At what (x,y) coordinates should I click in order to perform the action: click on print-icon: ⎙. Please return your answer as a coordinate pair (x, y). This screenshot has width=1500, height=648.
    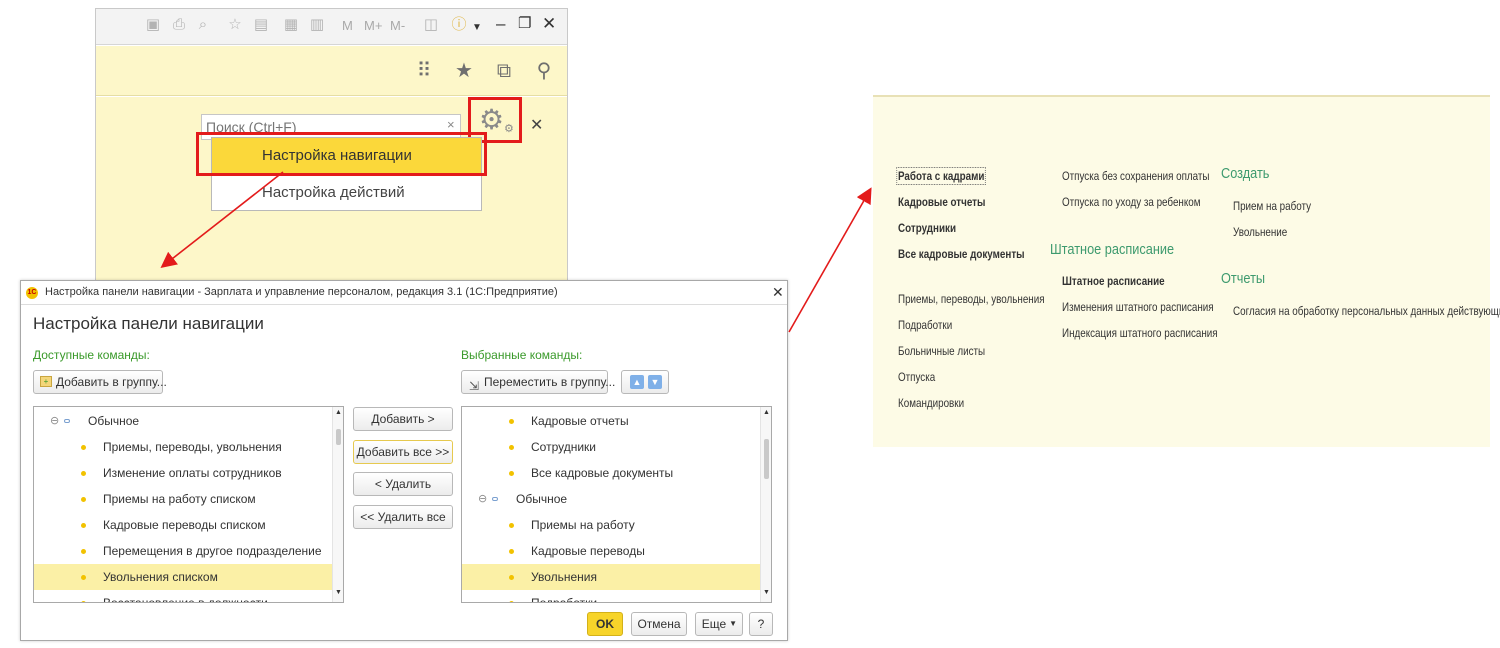
    Looking at the image, I should click on (179, 25).